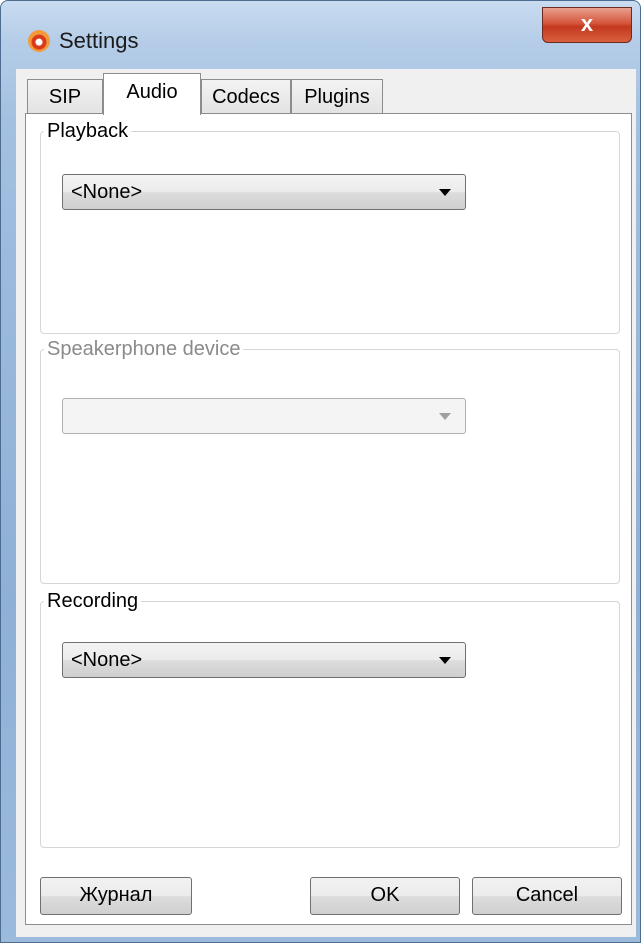  Describe the element at coordinates (264, 660) in the screenshot. I see `recording-device-select: <None>` at that location.